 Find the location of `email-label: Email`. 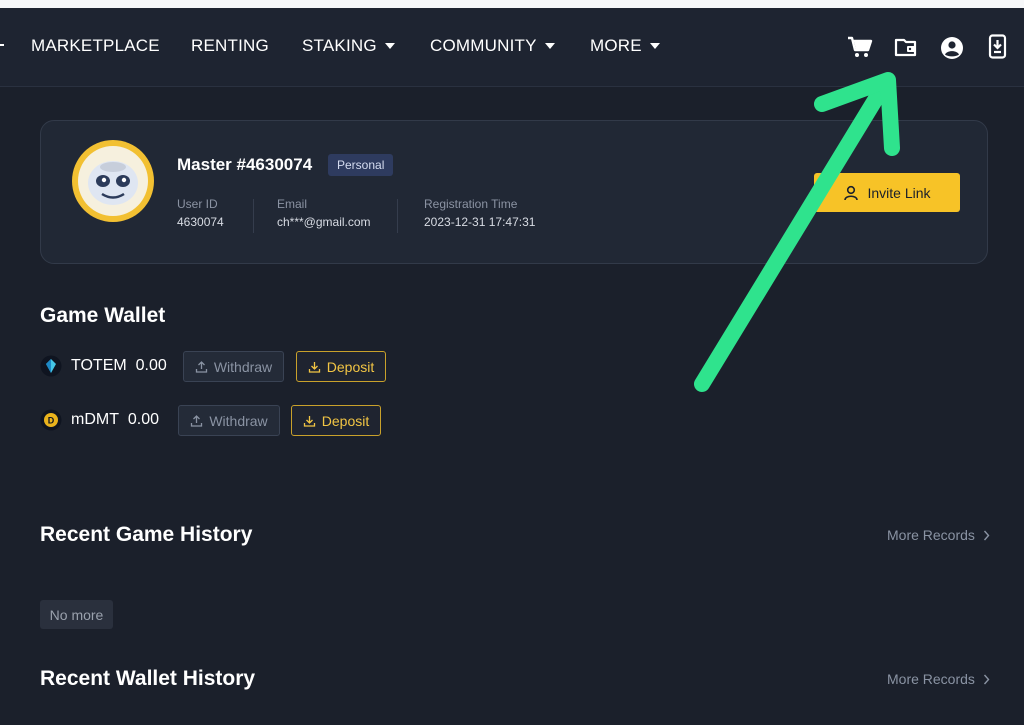

email-label: Email is located at coordinates (292, 204).